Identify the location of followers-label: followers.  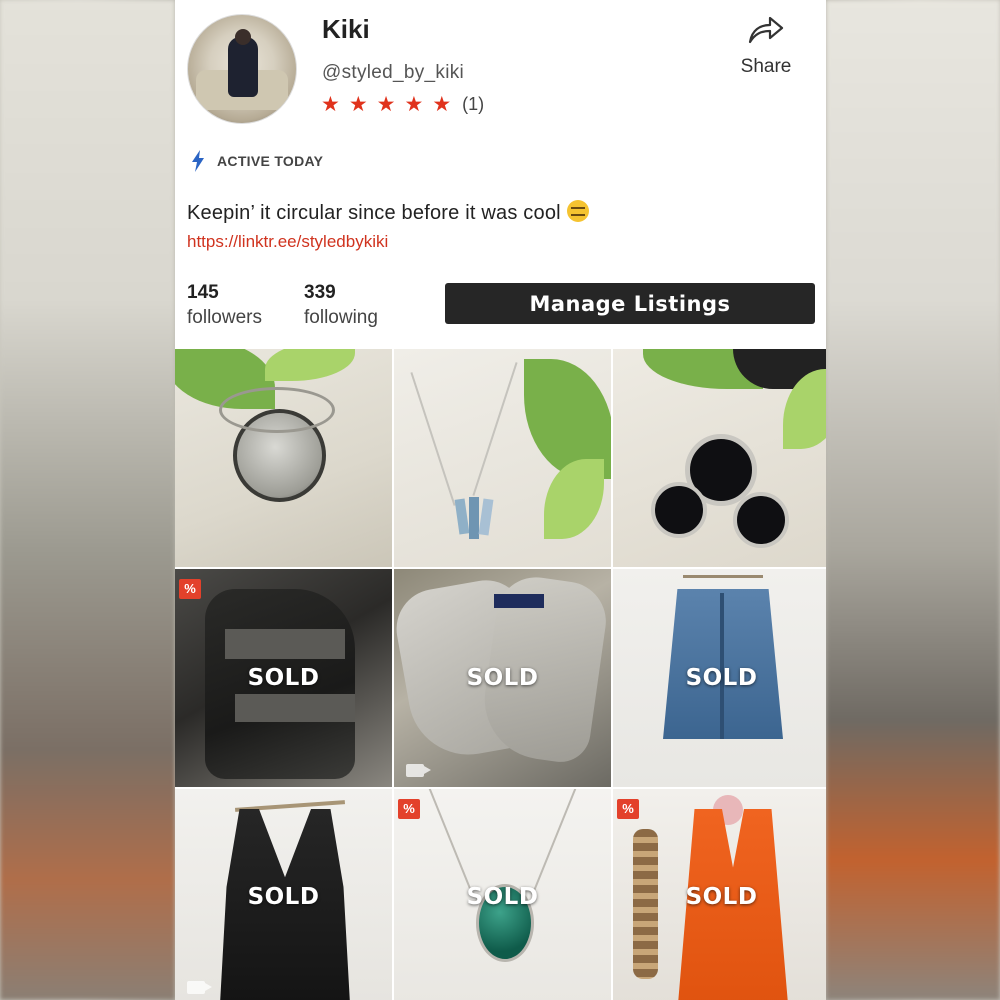
(224, 317).